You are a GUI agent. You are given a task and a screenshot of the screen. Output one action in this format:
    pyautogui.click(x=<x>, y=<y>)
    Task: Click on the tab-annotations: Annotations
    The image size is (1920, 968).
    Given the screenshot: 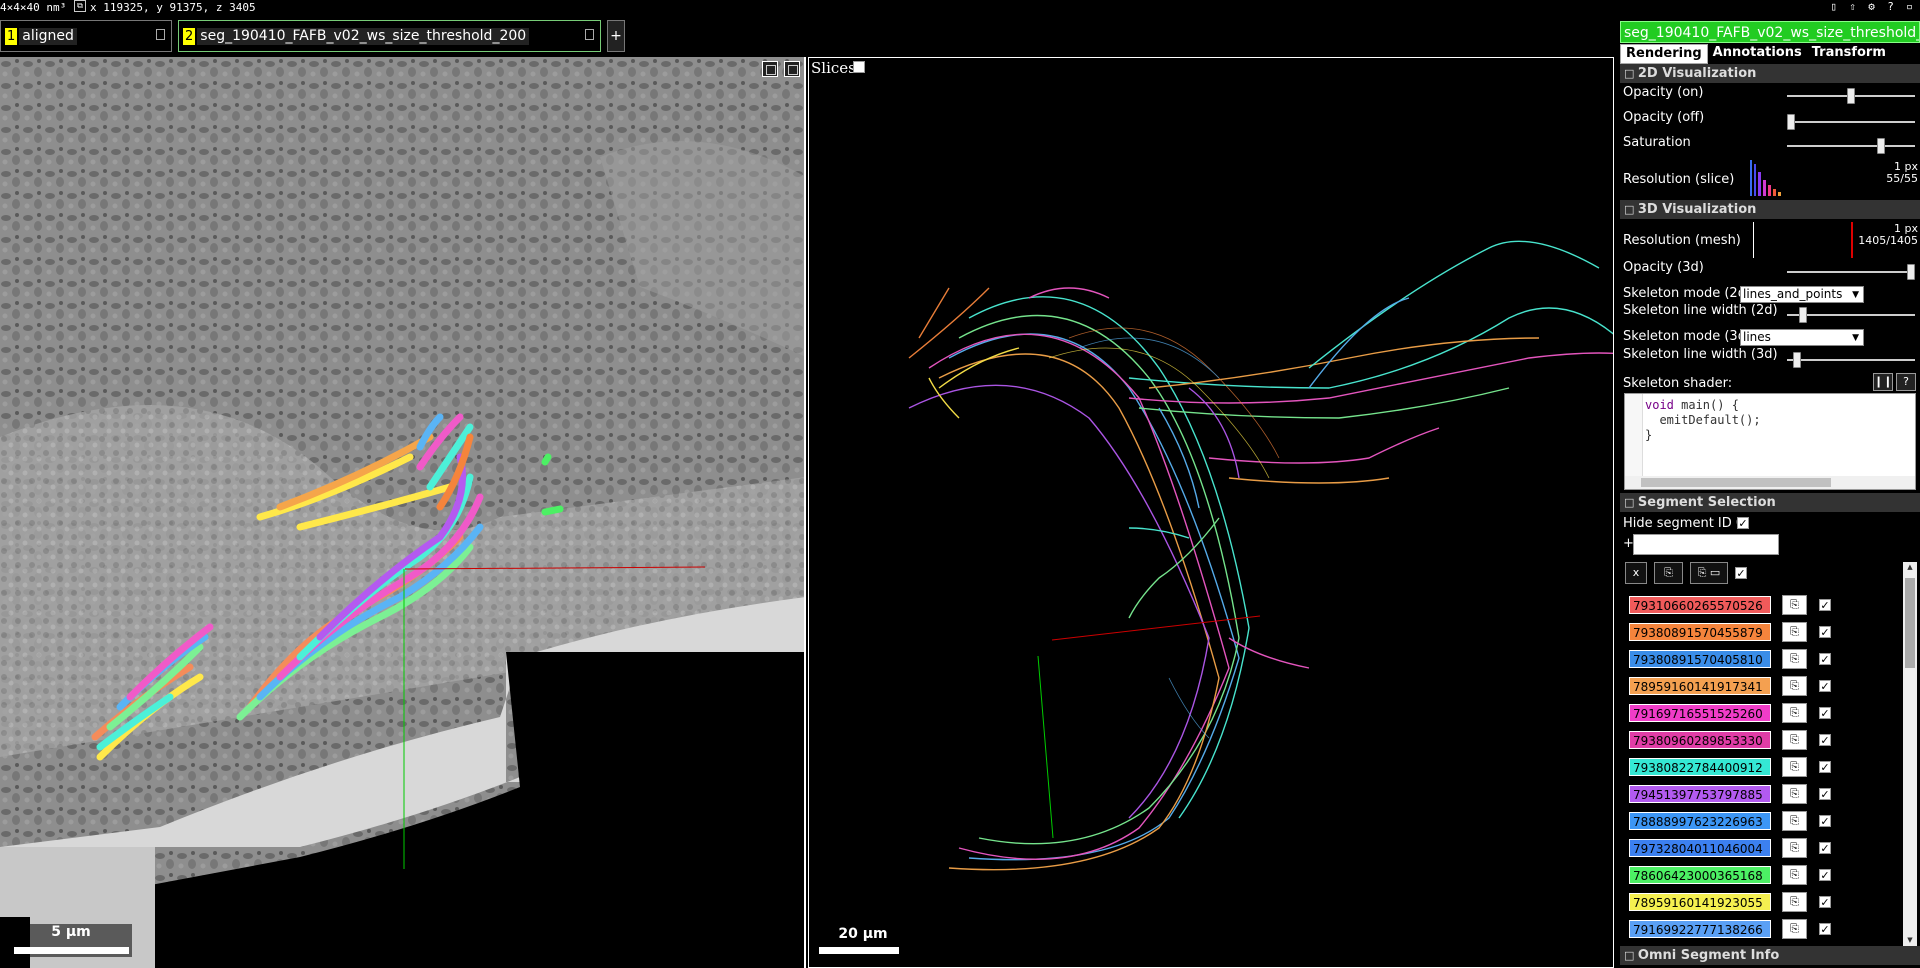 What is the action you would take?
    pyautogui.click(x=1757, y=54)
    